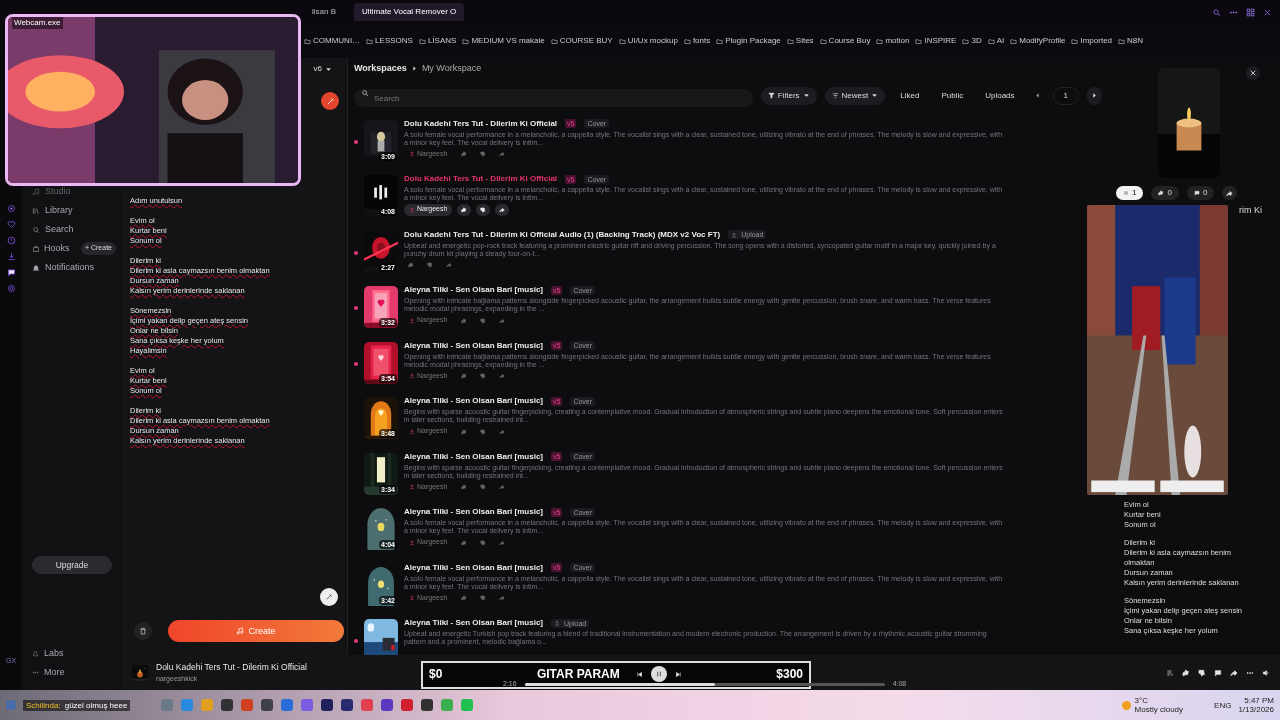  Describe the element at coordinates (1092, 41) in the screenshot. I see `bookmark: Imported` at that location.